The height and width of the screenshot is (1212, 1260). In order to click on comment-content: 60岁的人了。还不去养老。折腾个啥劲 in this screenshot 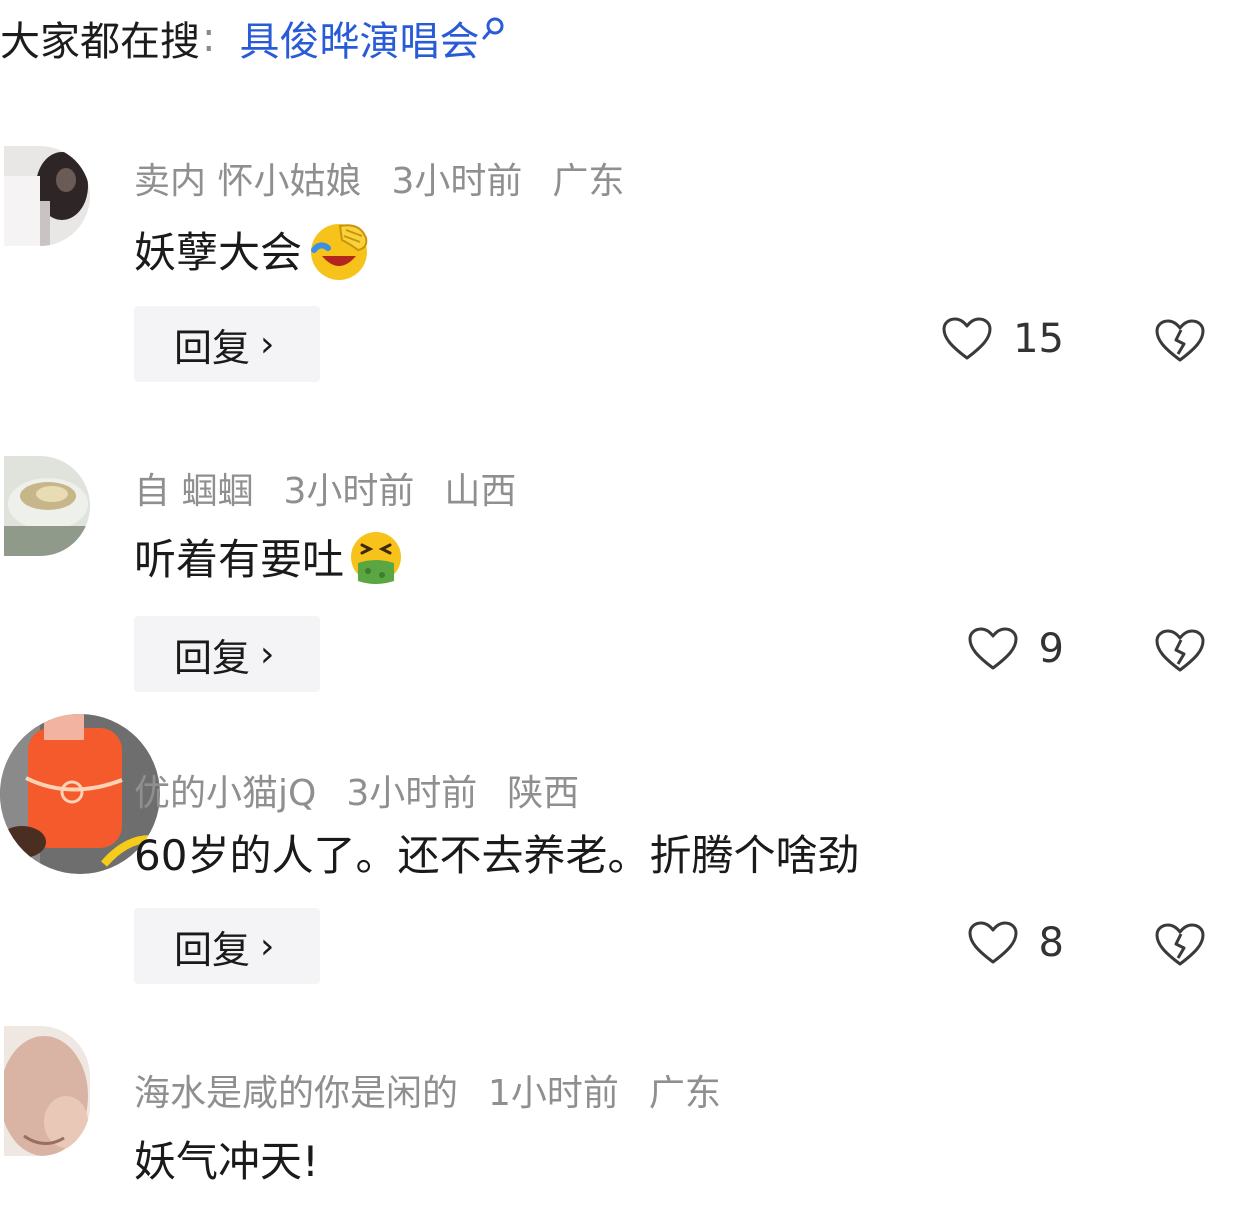, I will do `click(496, 852)`.